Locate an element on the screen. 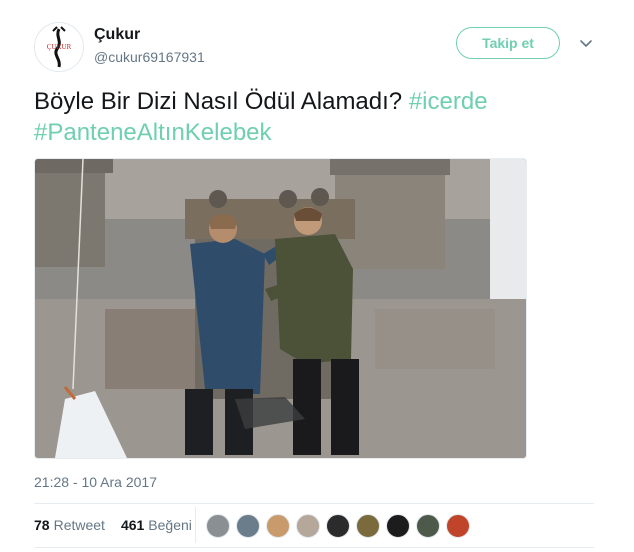  avatar-logo-text: ÇUKUR is located at coordinates (59, 47).